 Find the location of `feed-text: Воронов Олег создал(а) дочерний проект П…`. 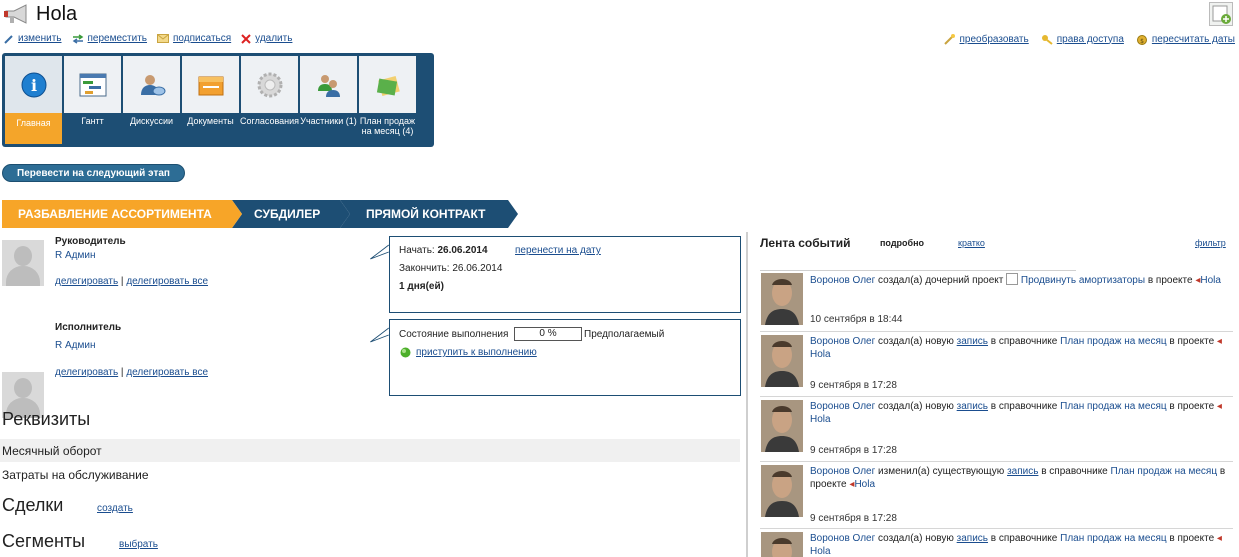

feed-text: Воронов Олег создал(а) дочерний проект П… is located at coordinates (1015, 279).